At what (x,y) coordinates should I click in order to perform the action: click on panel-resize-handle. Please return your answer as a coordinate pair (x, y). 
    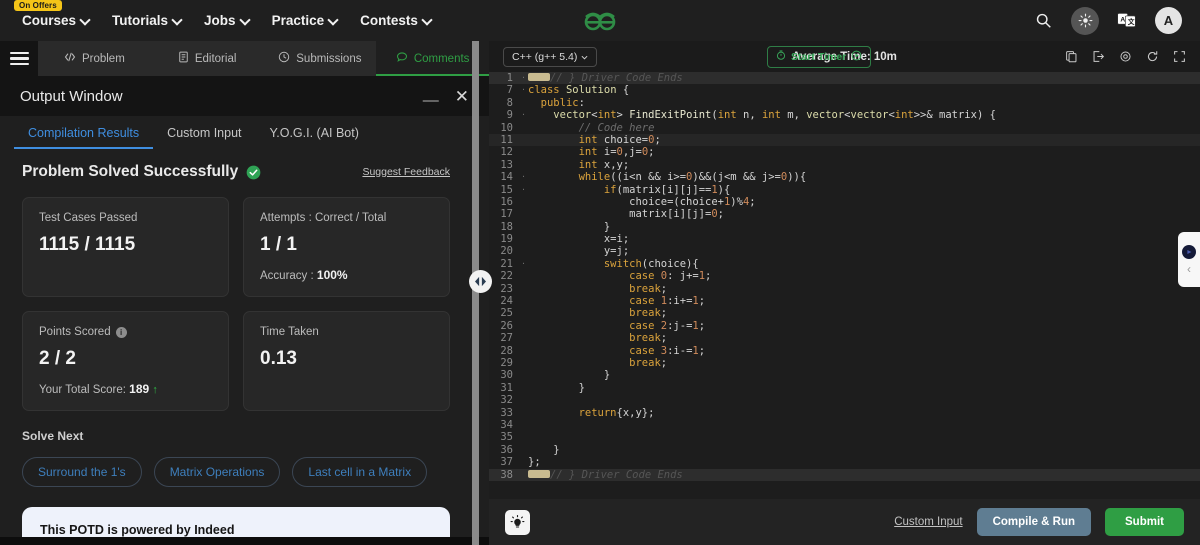
    Looking at the image, I should click on (480, 281).